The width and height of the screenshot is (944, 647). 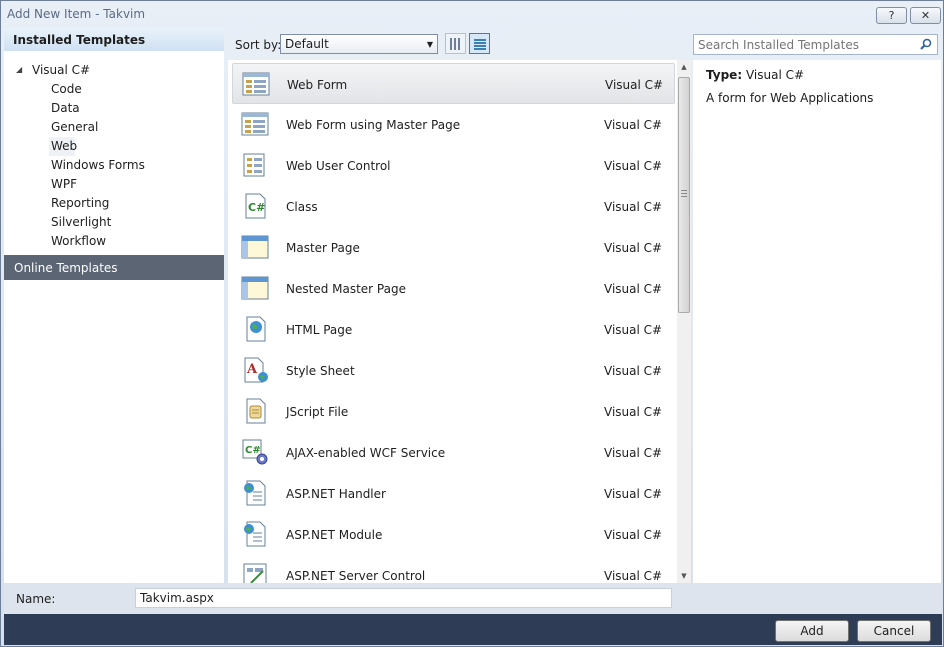 I want to click on search-input, so click(x=803, y=44).